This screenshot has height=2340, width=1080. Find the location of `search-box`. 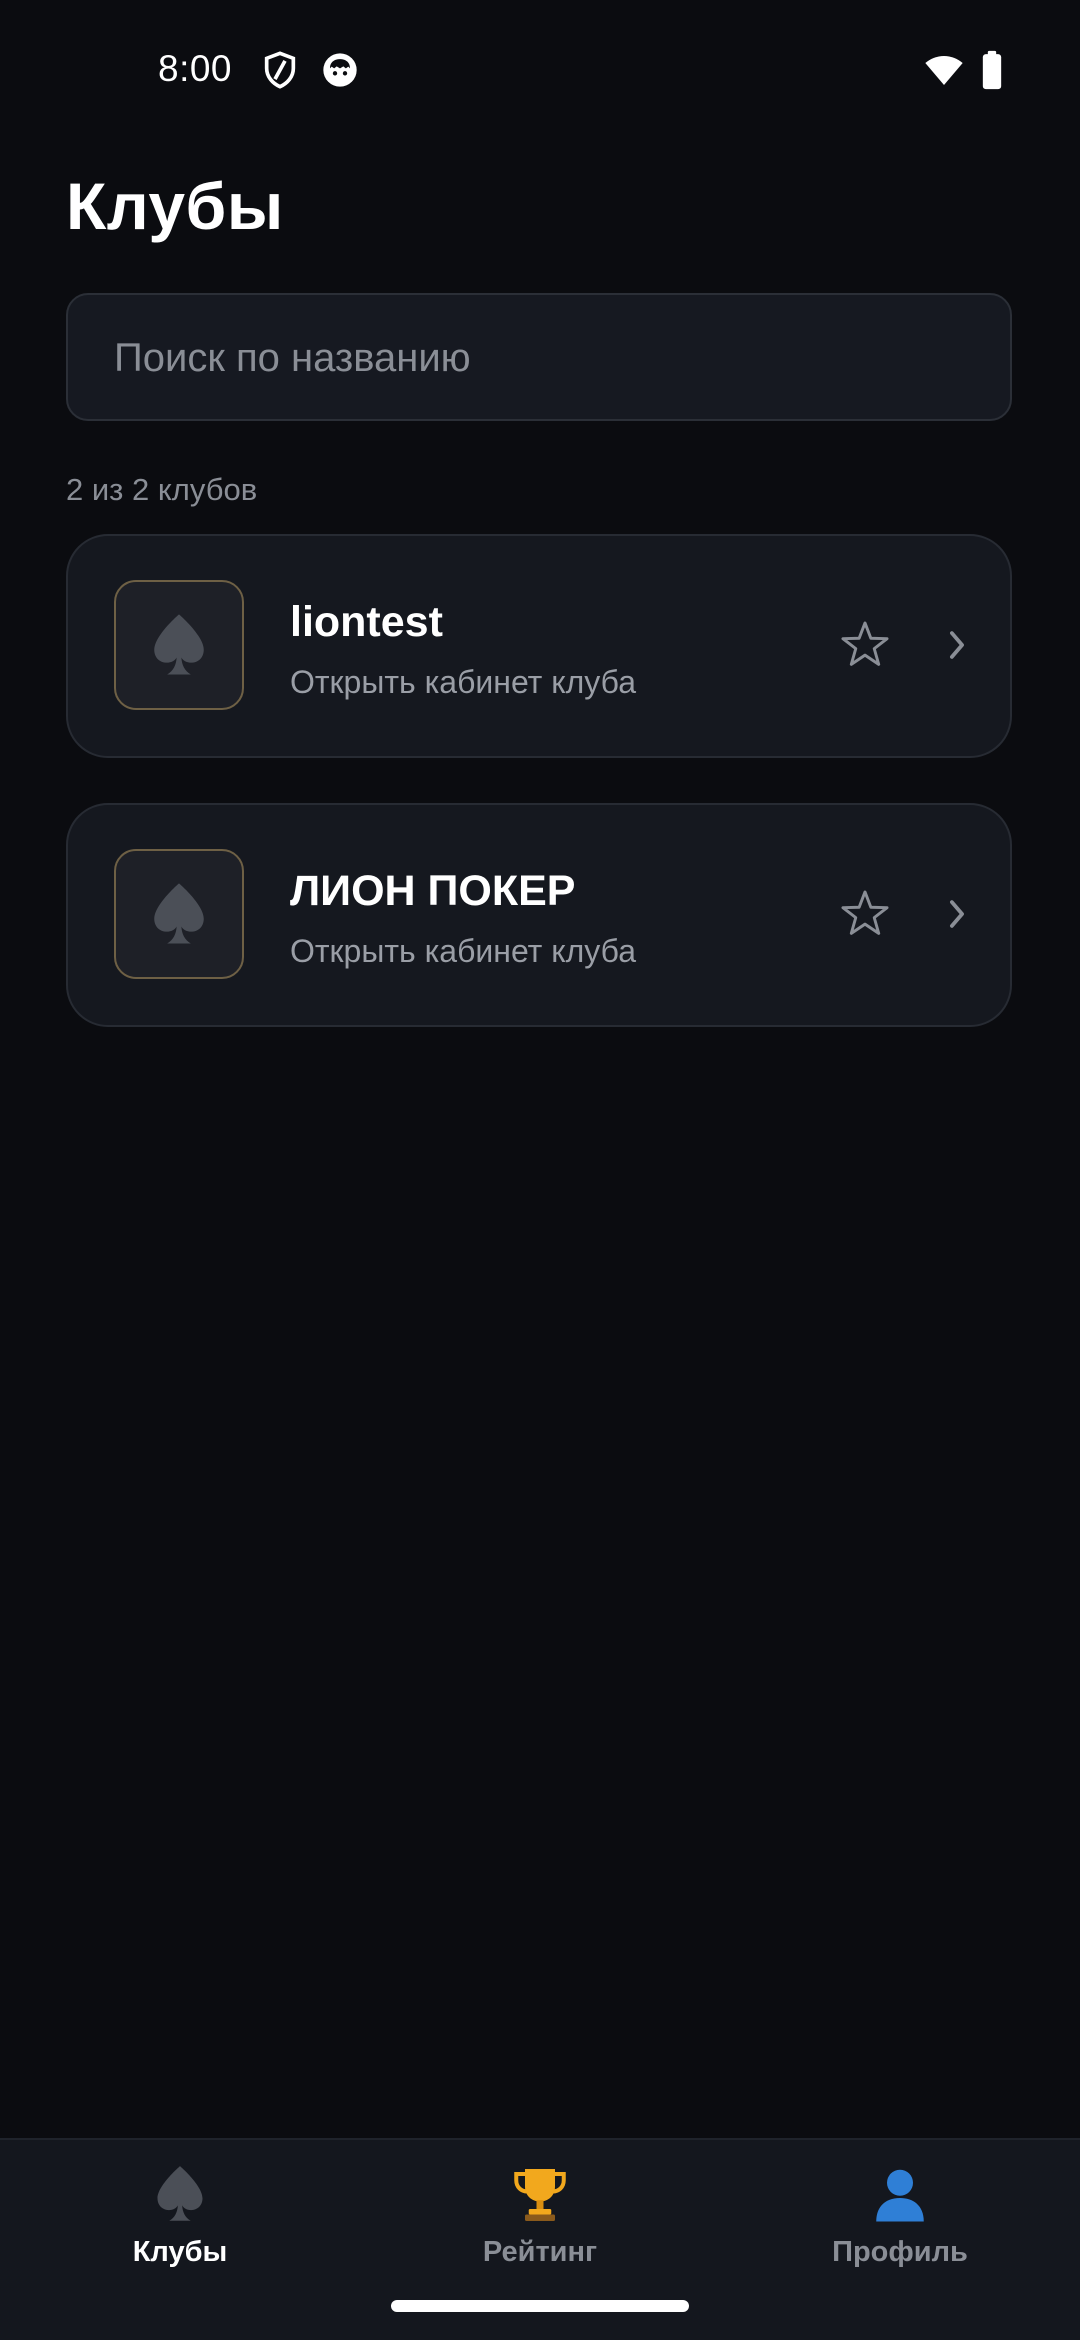

search-box is located at coordinates (539, 357).